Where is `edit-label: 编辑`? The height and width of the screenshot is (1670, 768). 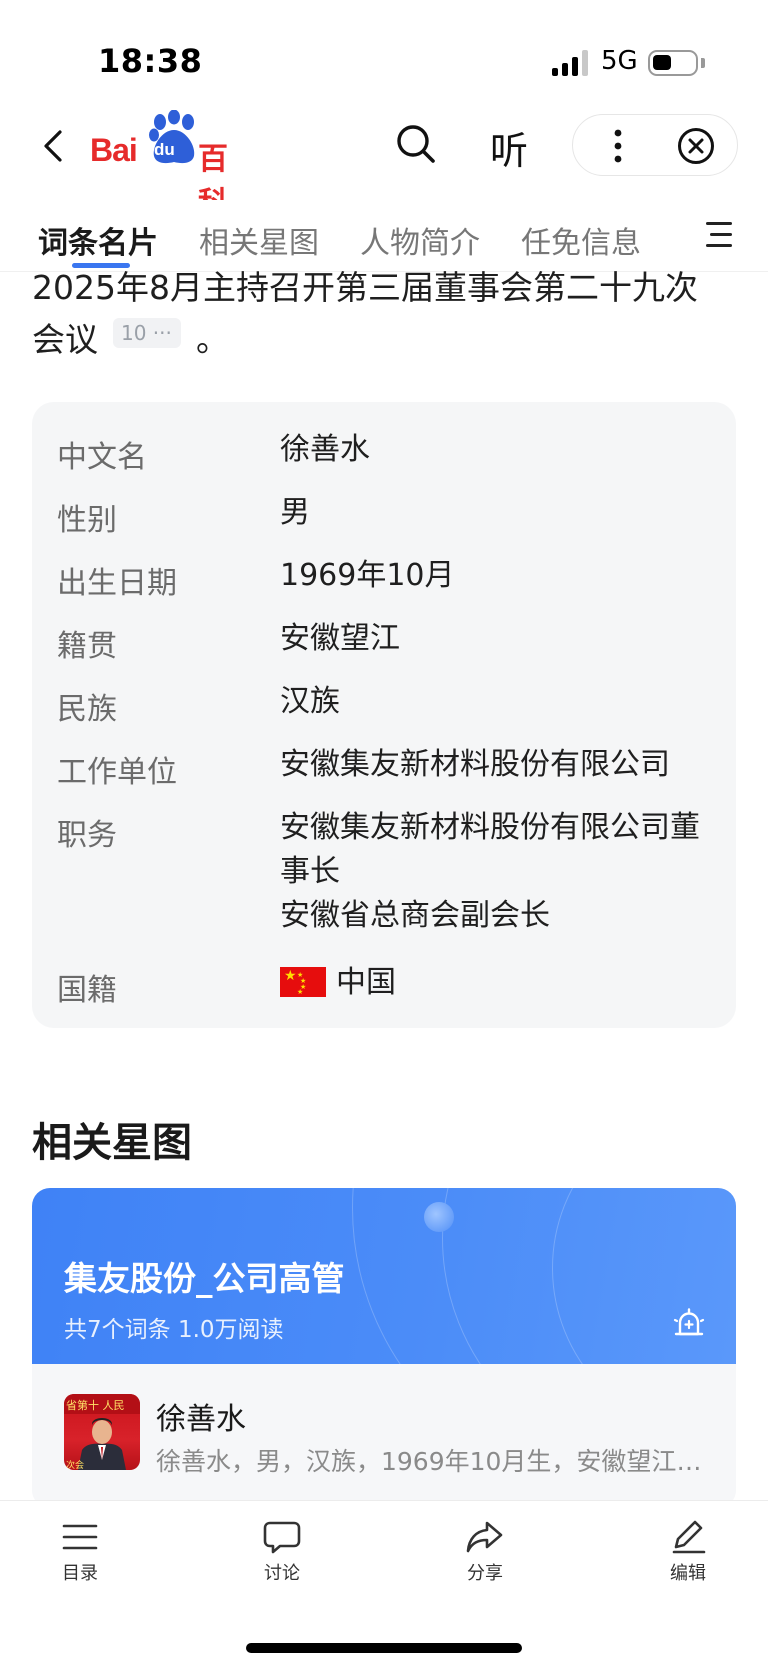
edit-label: 编辑 is located at coordinates (688, 1573).